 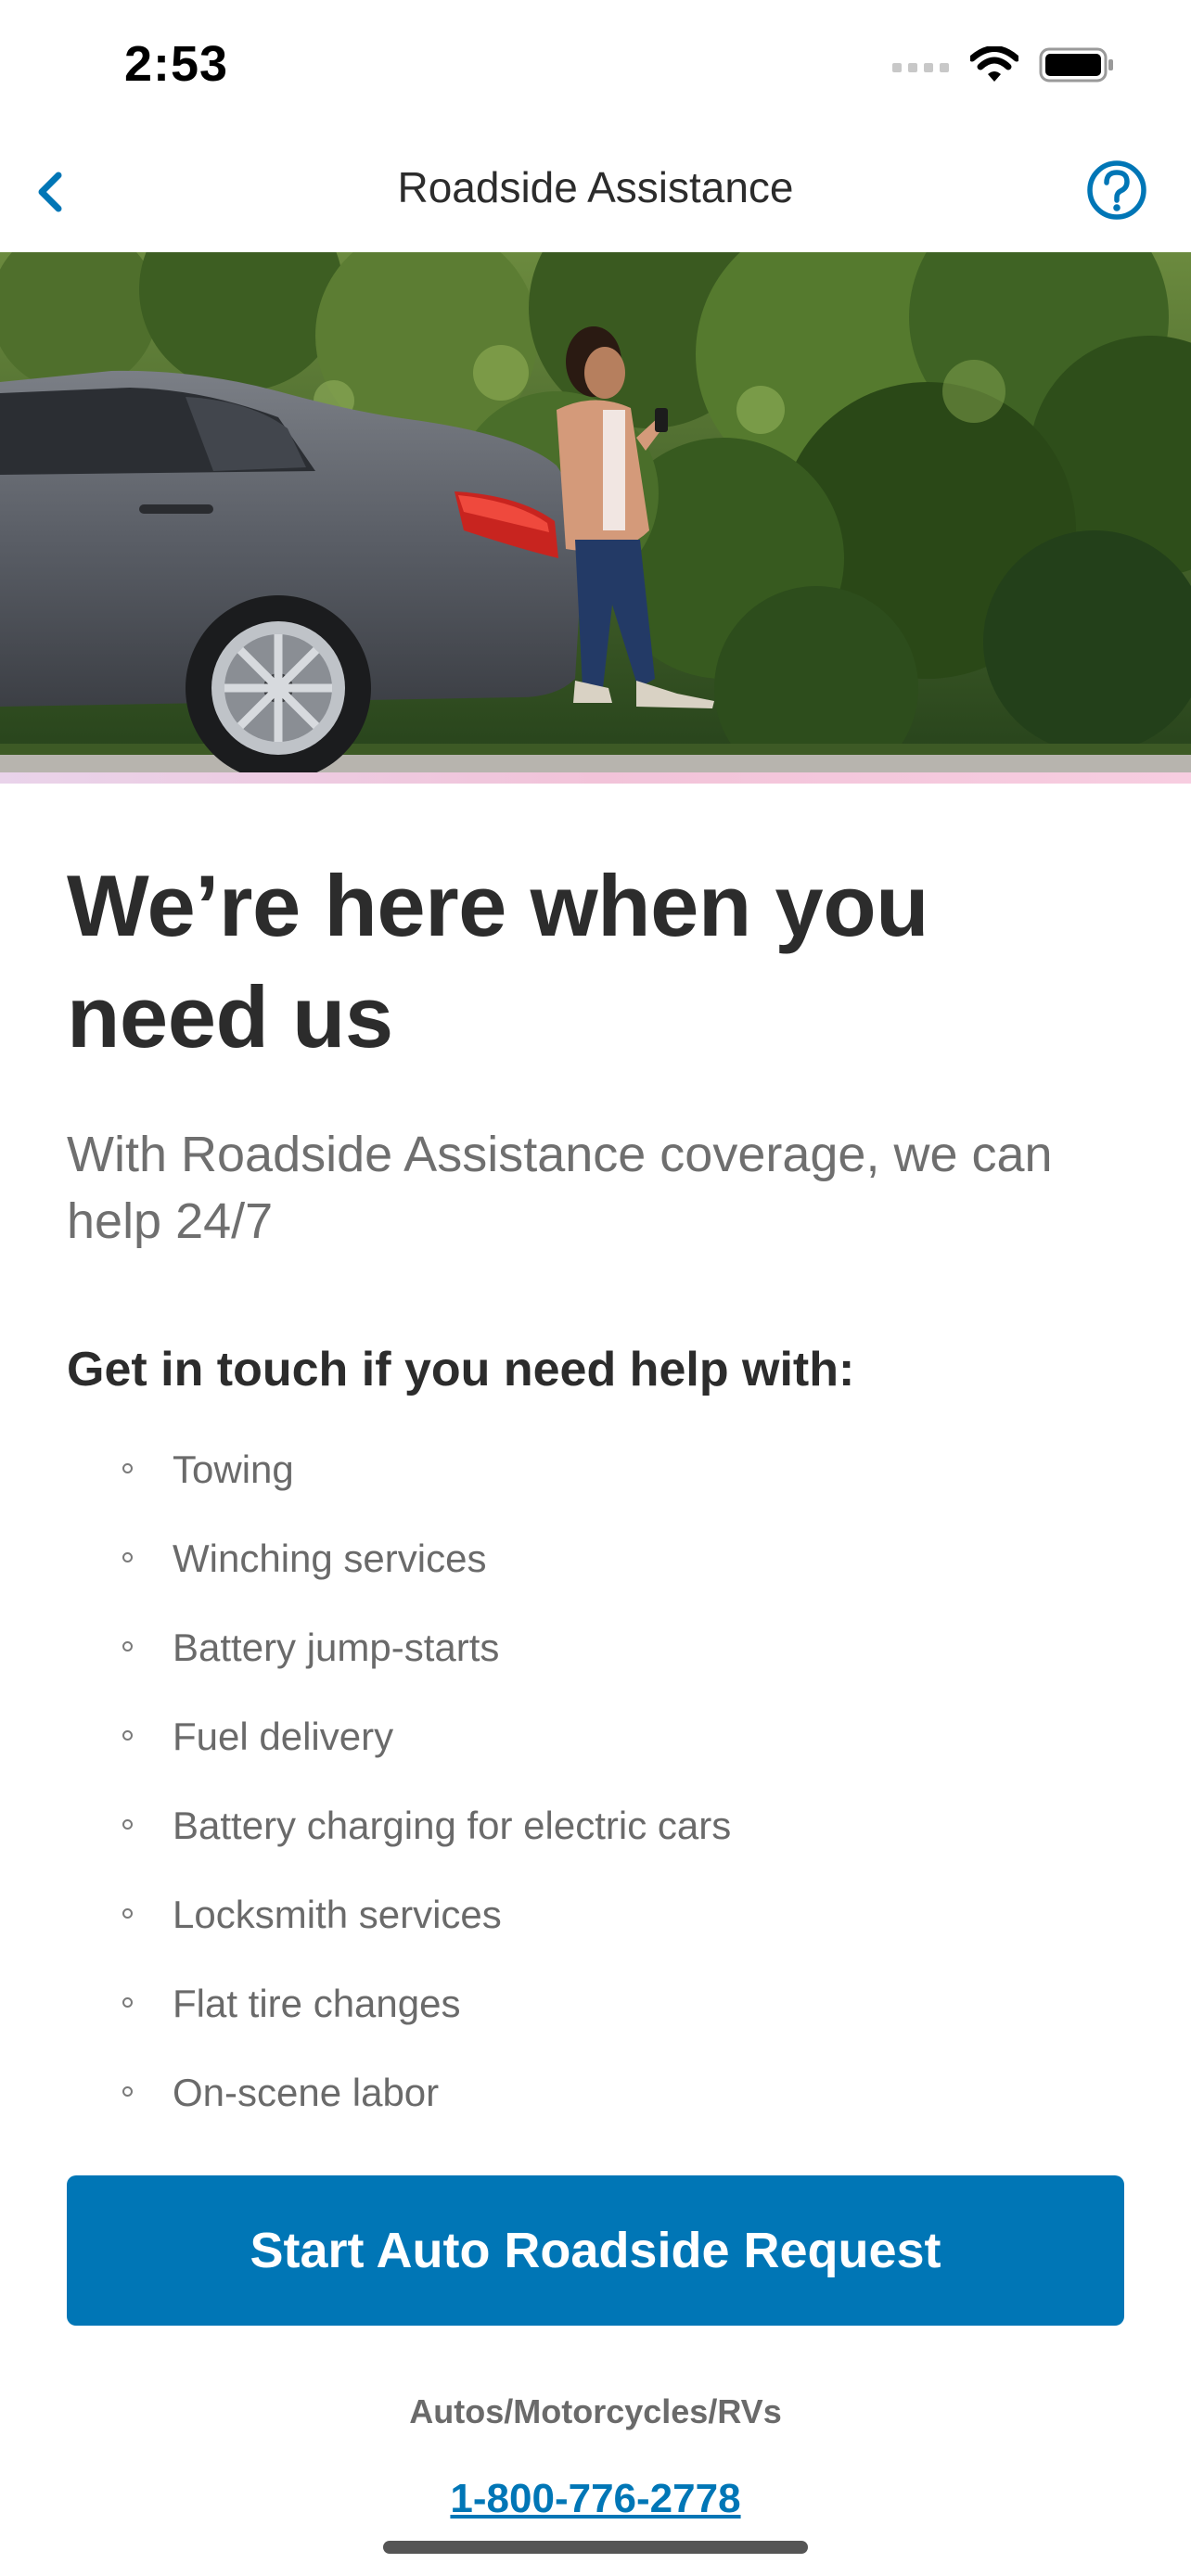 I want to click on help-button, so click(x=1116, y=191).